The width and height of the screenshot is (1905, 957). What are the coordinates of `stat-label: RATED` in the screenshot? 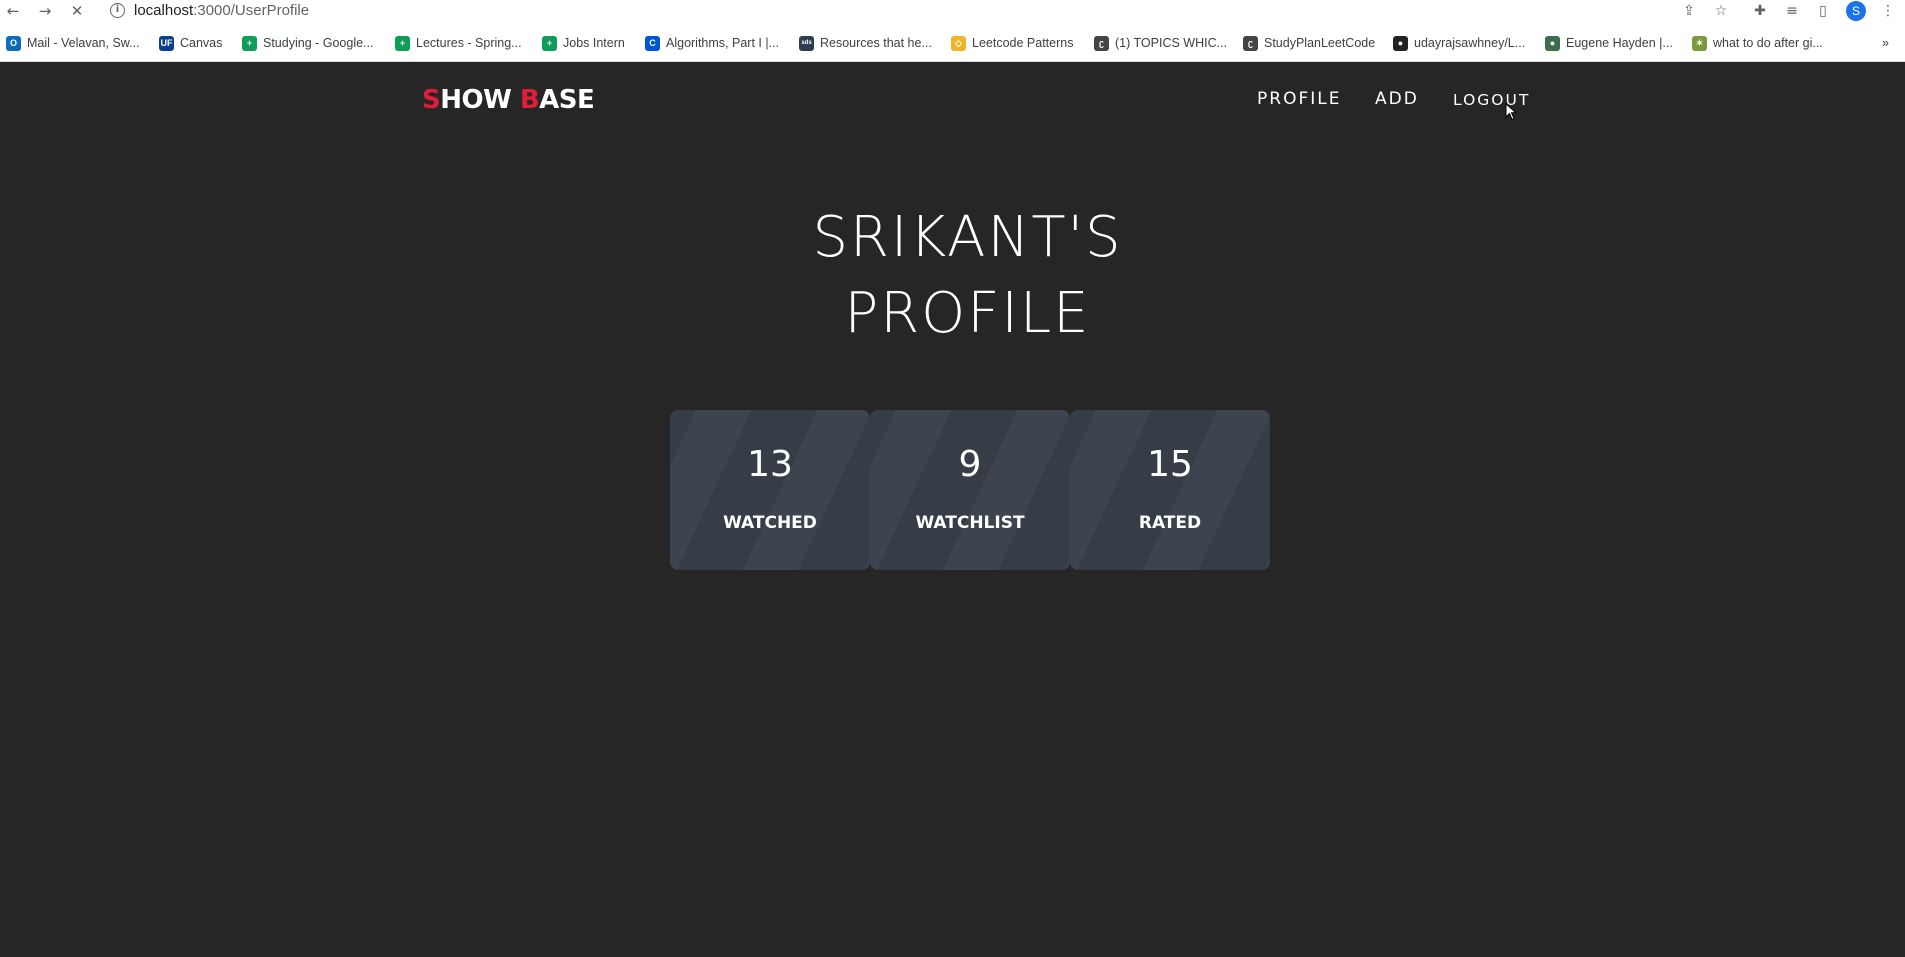 It's located at (1170, 523).